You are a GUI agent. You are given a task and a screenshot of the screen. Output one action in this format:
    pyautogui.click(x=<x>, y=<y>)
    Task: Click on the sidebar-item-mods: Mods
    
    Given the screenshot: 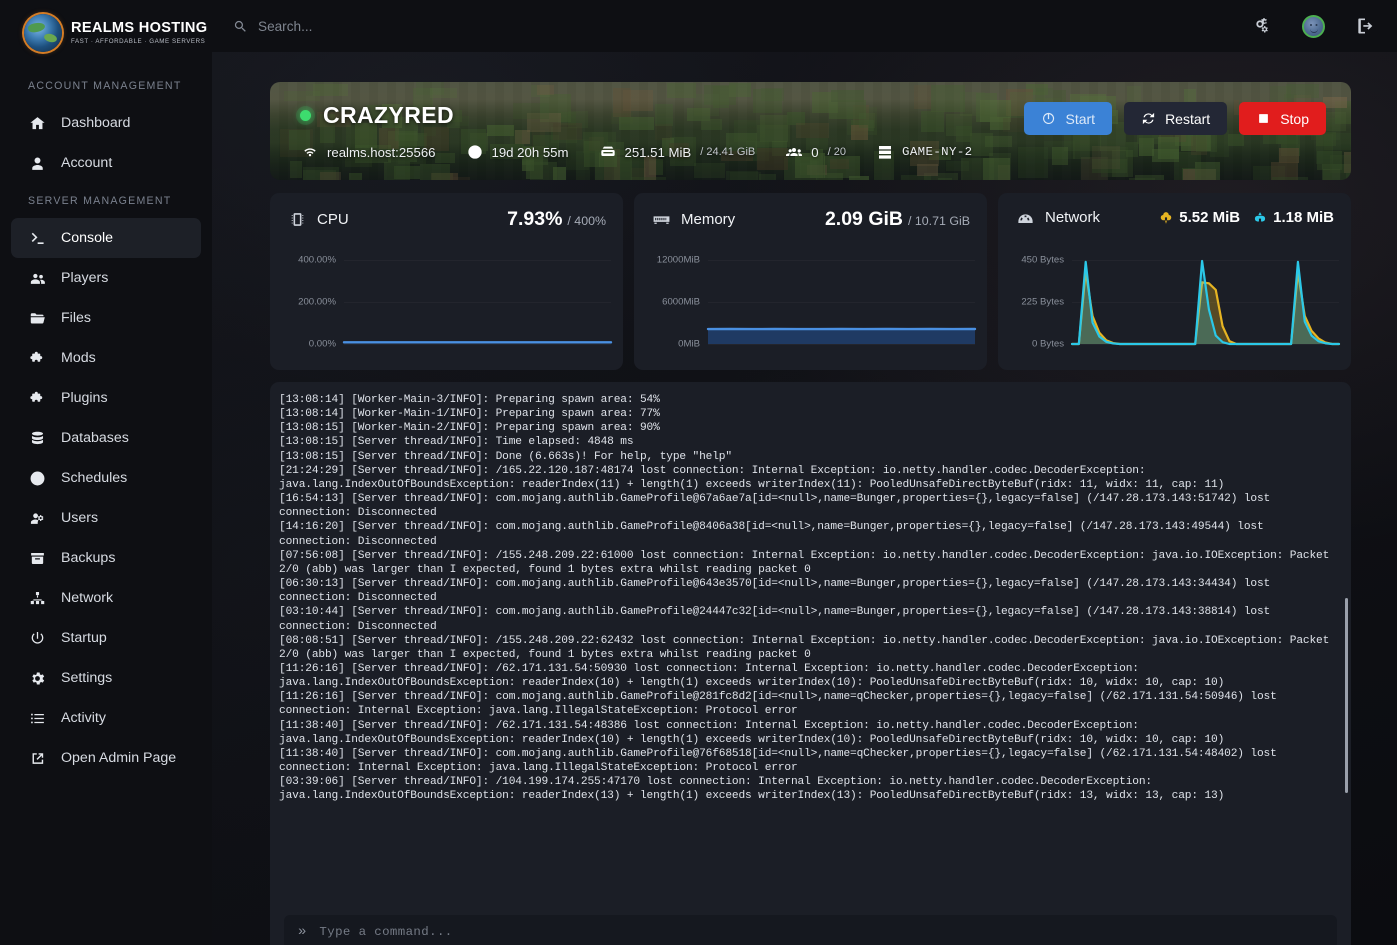 What is the action you would take?
    pyautogui.click(x=106, y=358)
    